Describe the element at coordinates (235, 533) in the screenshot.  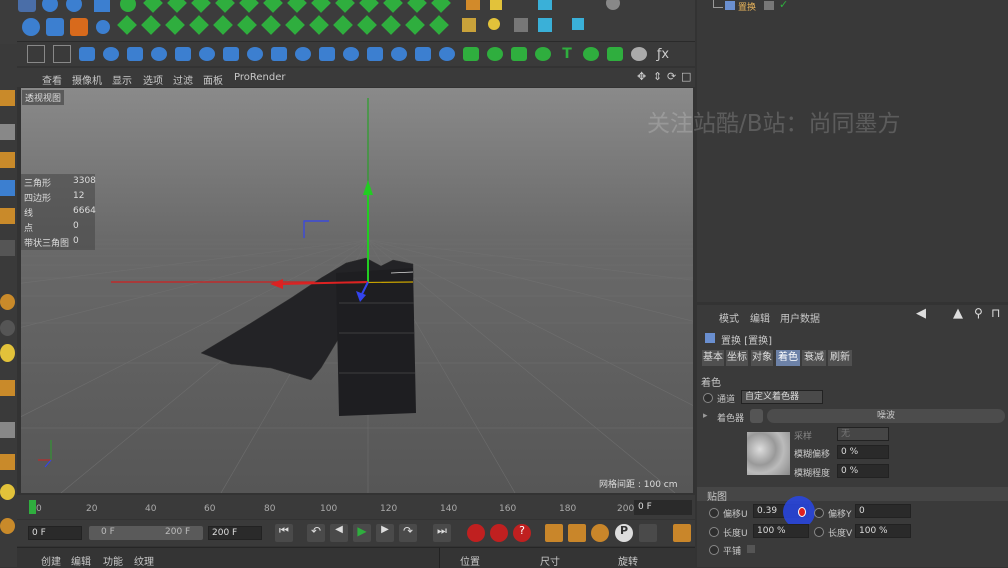
I see `end-frame-field: 200 F` at that location.